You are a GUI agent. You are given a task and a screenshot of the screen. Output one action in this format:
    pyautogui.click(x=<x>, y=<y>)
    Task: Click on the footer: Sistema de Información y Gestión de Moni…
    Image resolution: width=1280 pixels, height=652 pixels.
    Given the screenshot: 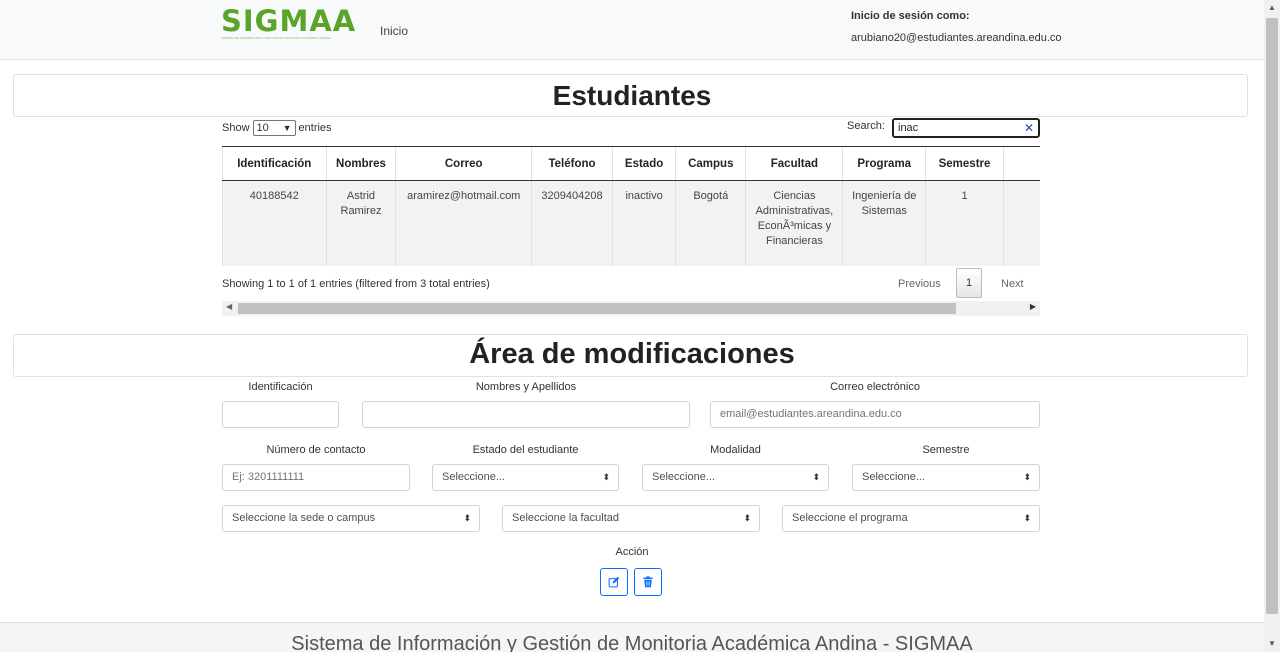 What is the action you would take?
    pyautogui.click(x=632, y=637)
    